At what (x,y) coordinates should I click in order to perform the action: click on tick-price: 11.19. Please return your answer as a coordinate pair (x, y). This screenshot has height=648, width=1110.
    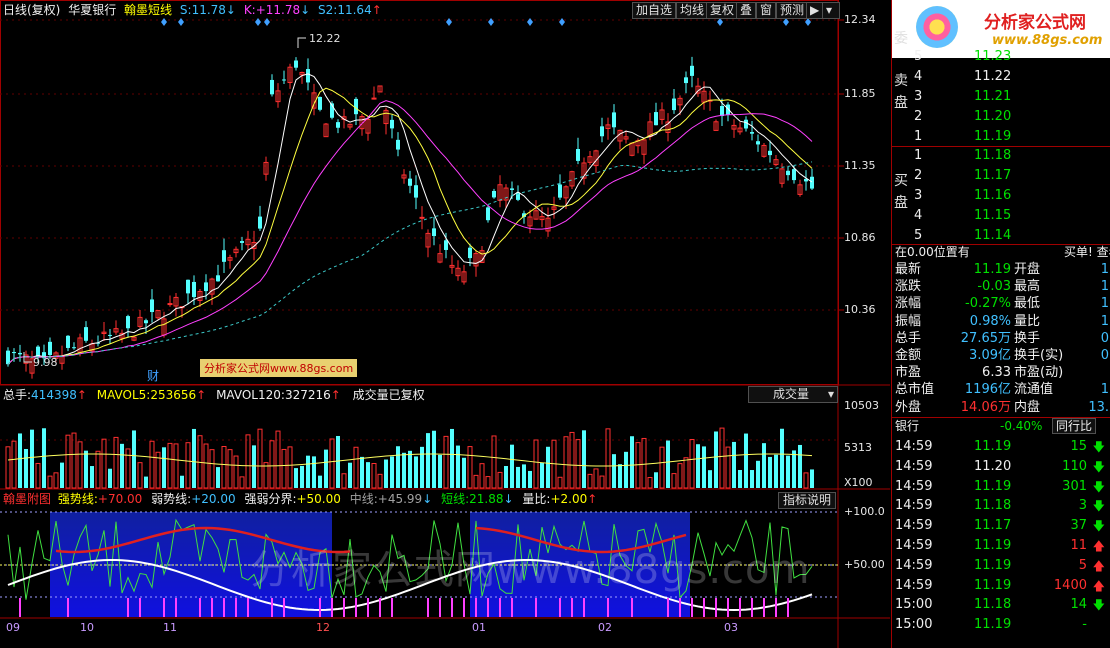
    Looking at the image, I should click on (993, 625).